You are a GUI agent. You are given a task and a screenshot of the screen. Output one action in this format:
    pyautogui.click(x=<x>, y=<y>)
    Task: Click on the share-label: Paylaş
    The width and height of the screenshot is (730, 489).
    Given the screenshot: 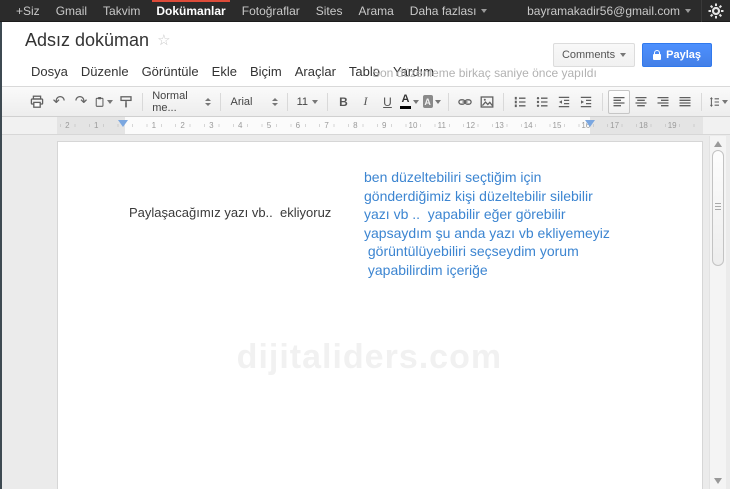 What is the action you would take?
    pyautogui.click(x=683, y=55)
    